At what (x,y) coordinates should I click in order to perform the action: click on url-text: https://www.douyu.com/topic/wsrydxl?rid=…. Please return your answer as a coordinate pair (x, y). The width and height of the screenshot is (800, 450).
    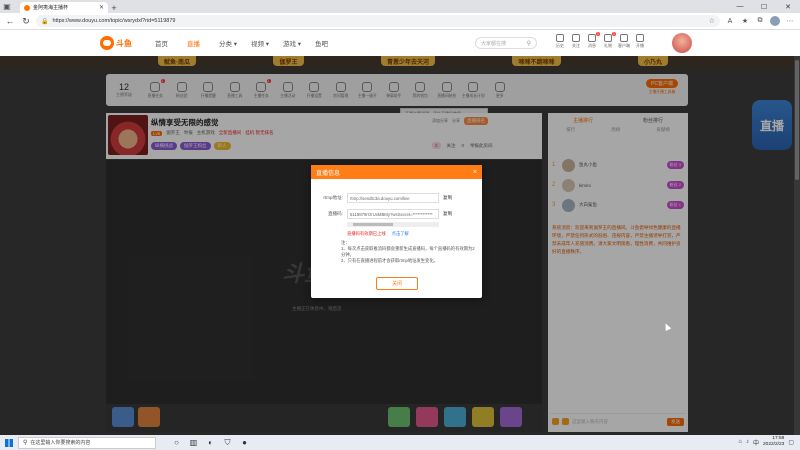
    Looking at the image, I should click on (114, 21).